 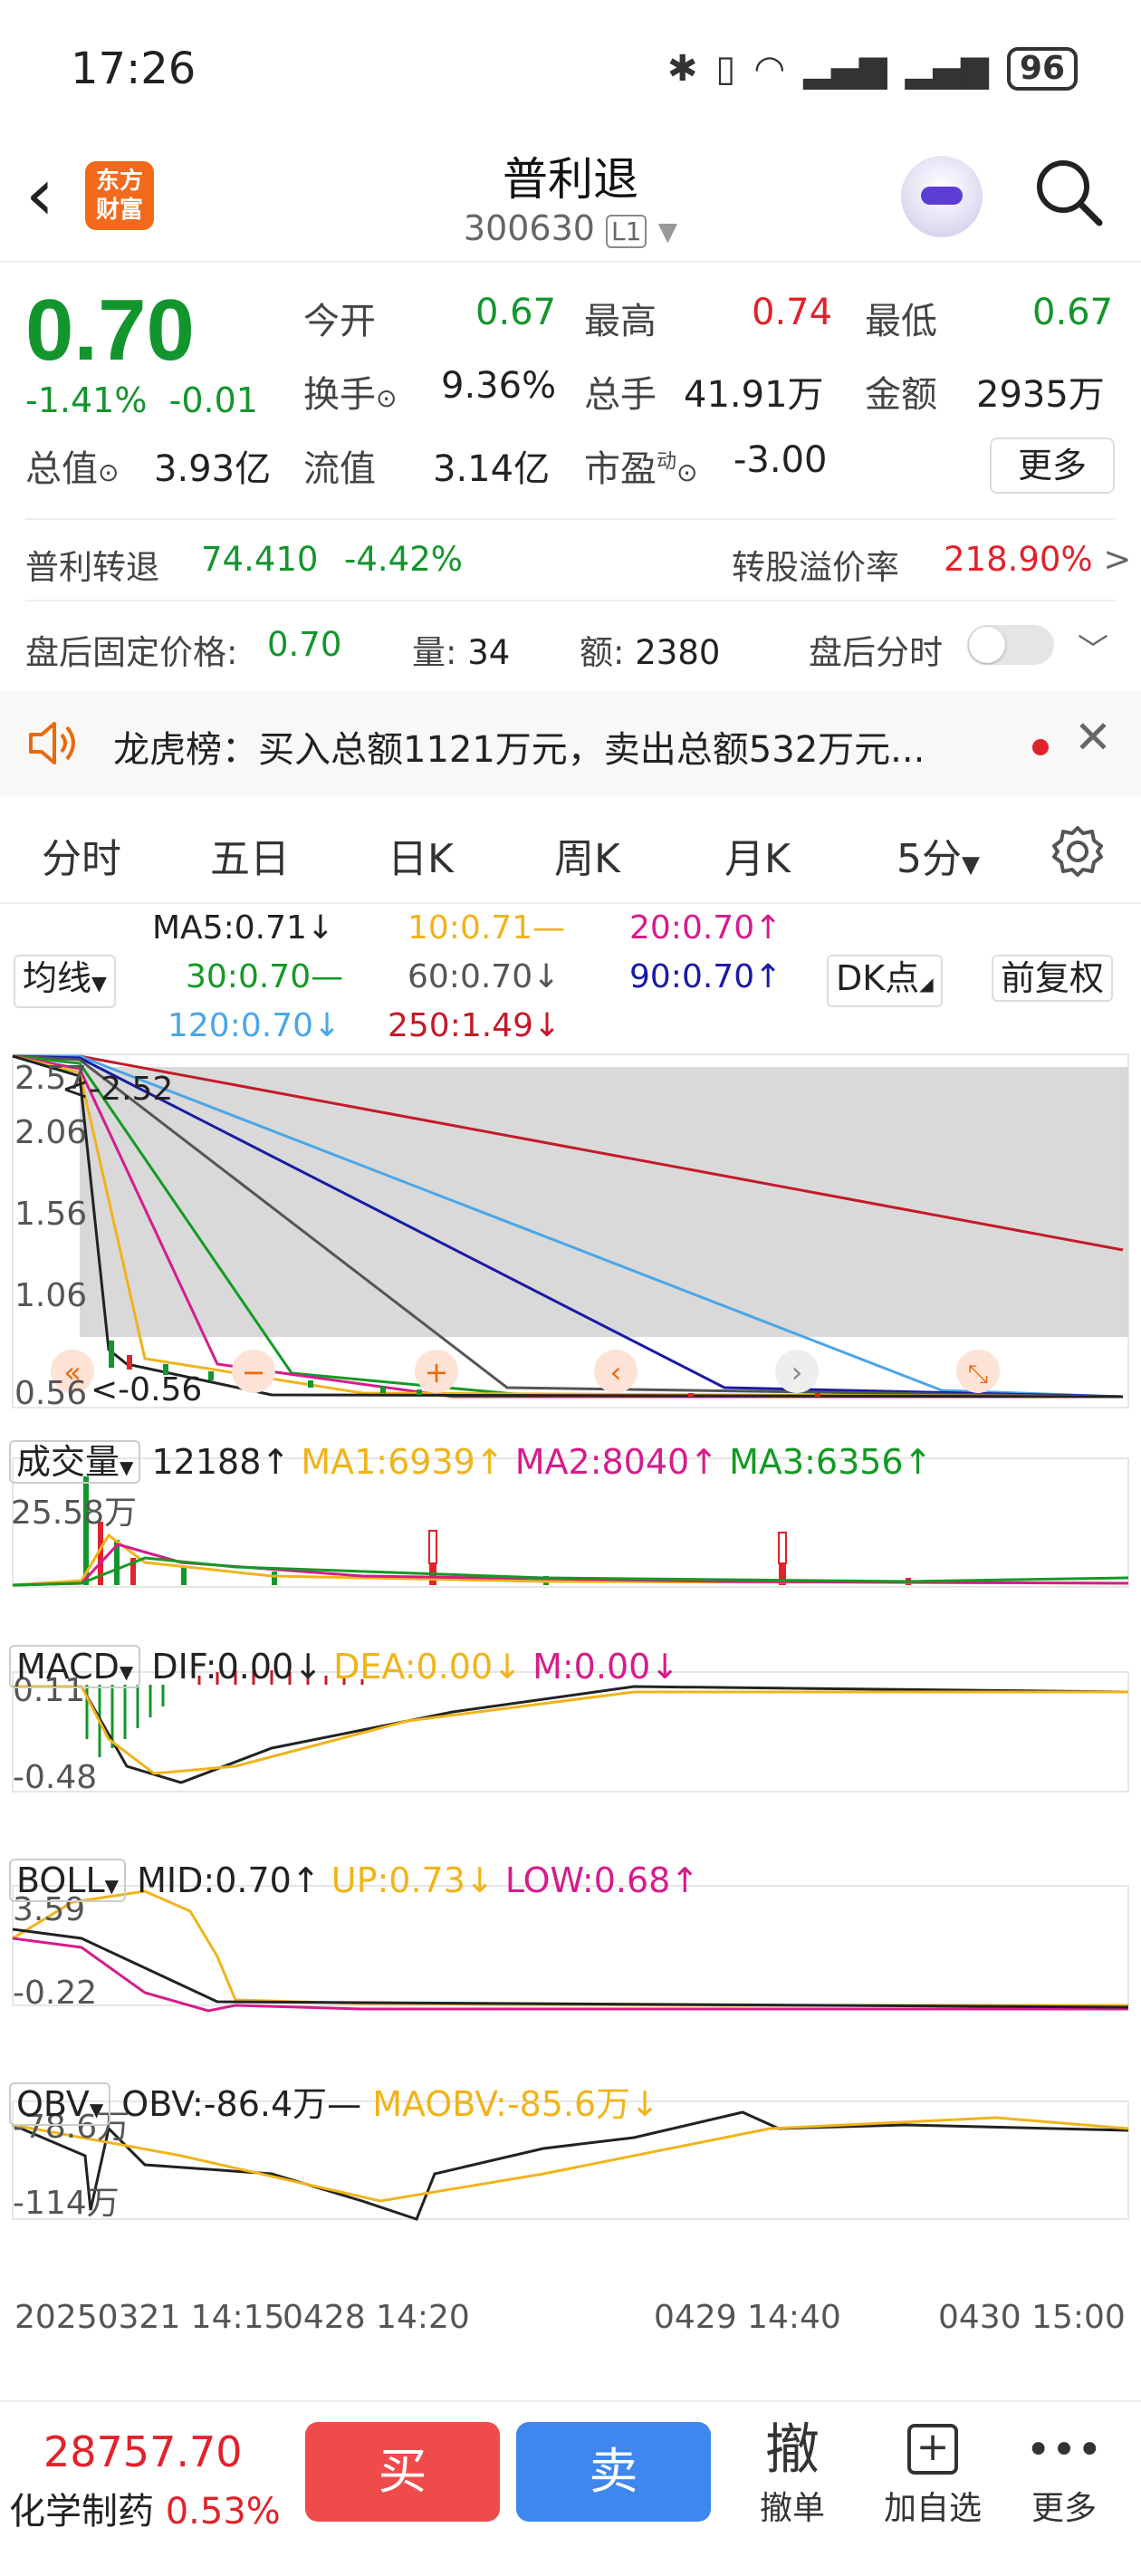 I want to click on boll-mid-line, so click(x=570, y=1968).